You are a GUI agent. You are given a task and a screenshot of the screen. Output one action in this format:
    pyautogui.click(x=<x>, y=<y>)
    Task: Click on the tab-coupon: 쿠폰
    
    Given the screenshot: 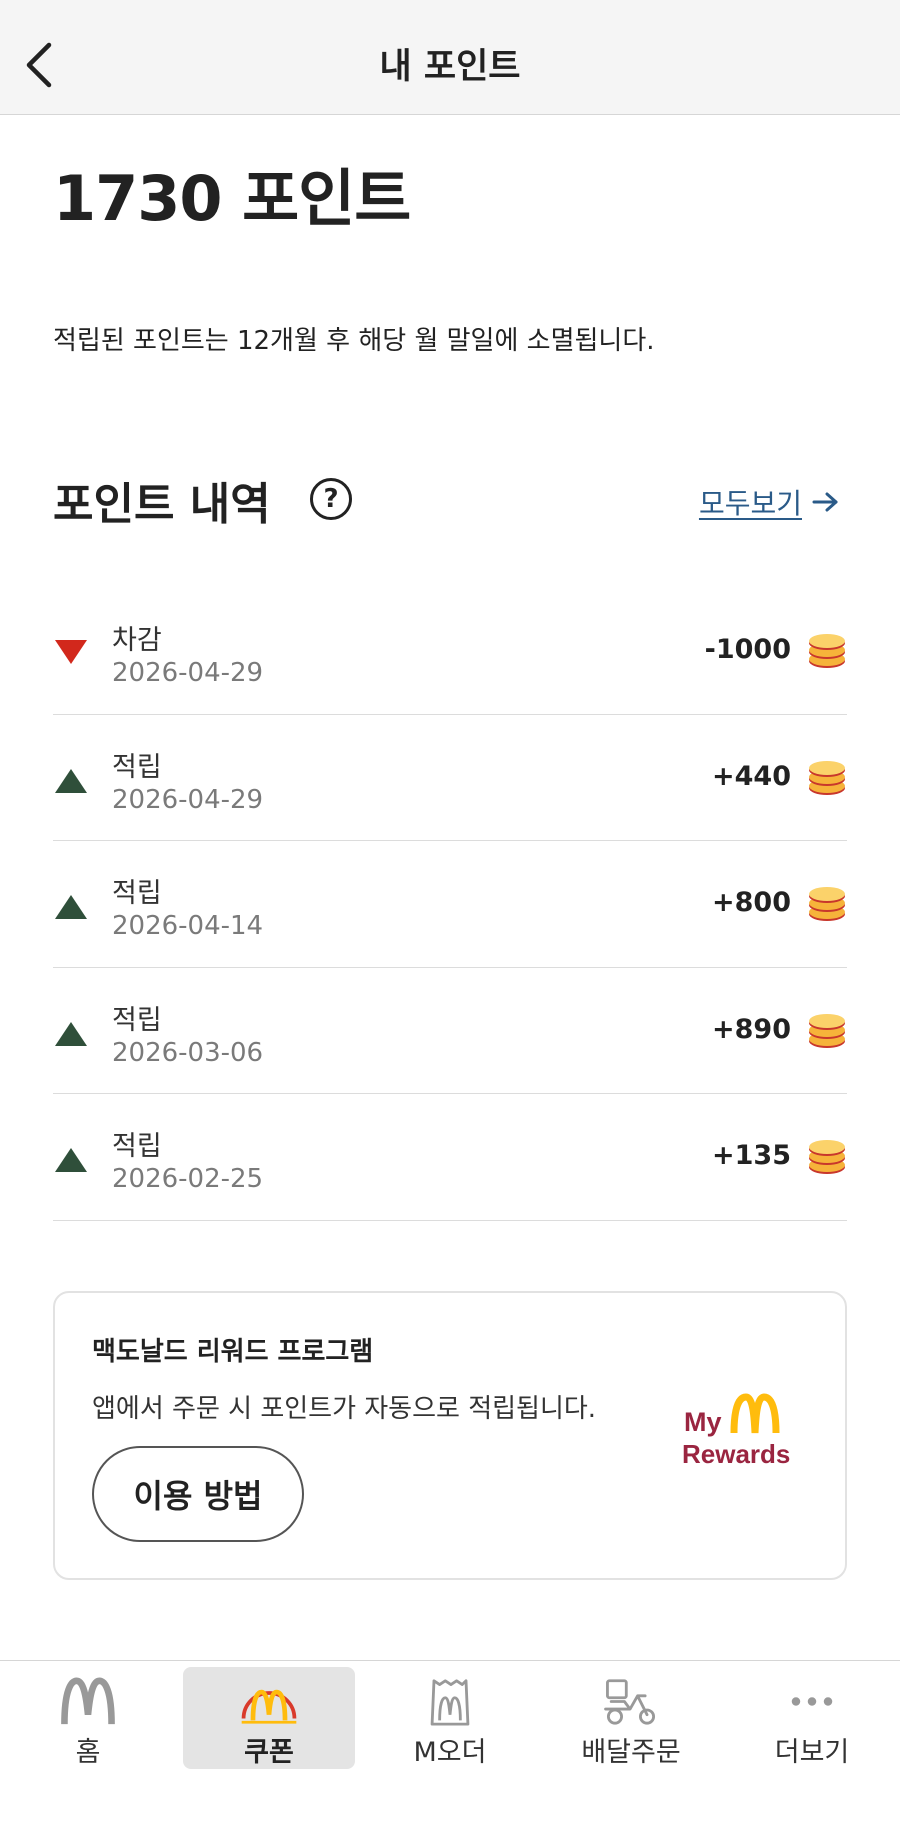 What is the action you would take?
    pyautogui.click(x=269, y=1718)
    